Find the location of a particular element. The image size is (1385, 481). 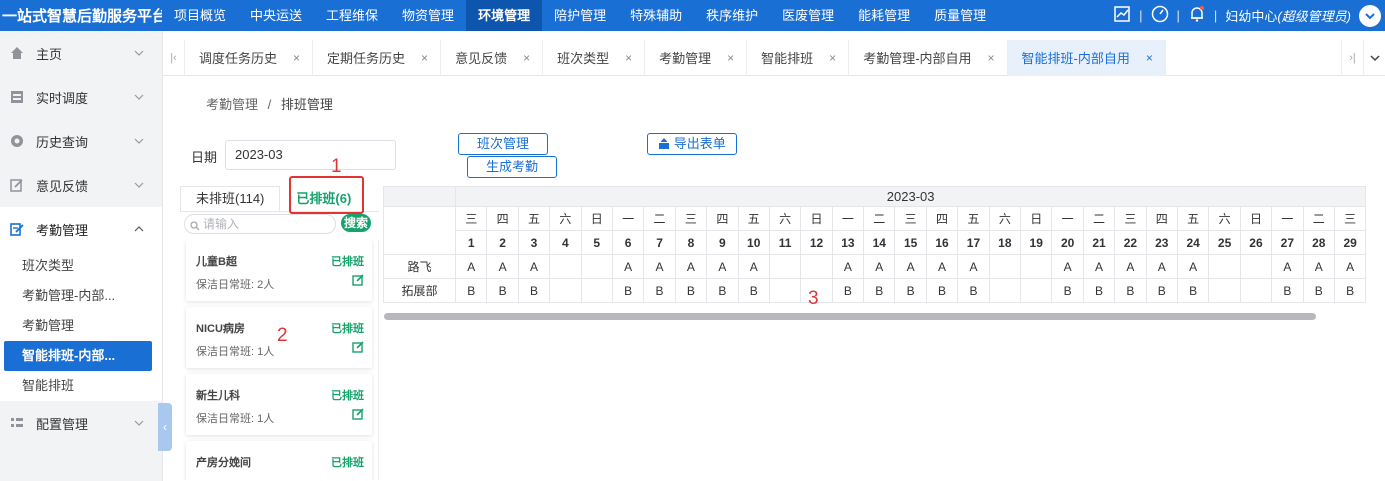

top-nav-item: 中央运送 is located at coordinates (276, 15).